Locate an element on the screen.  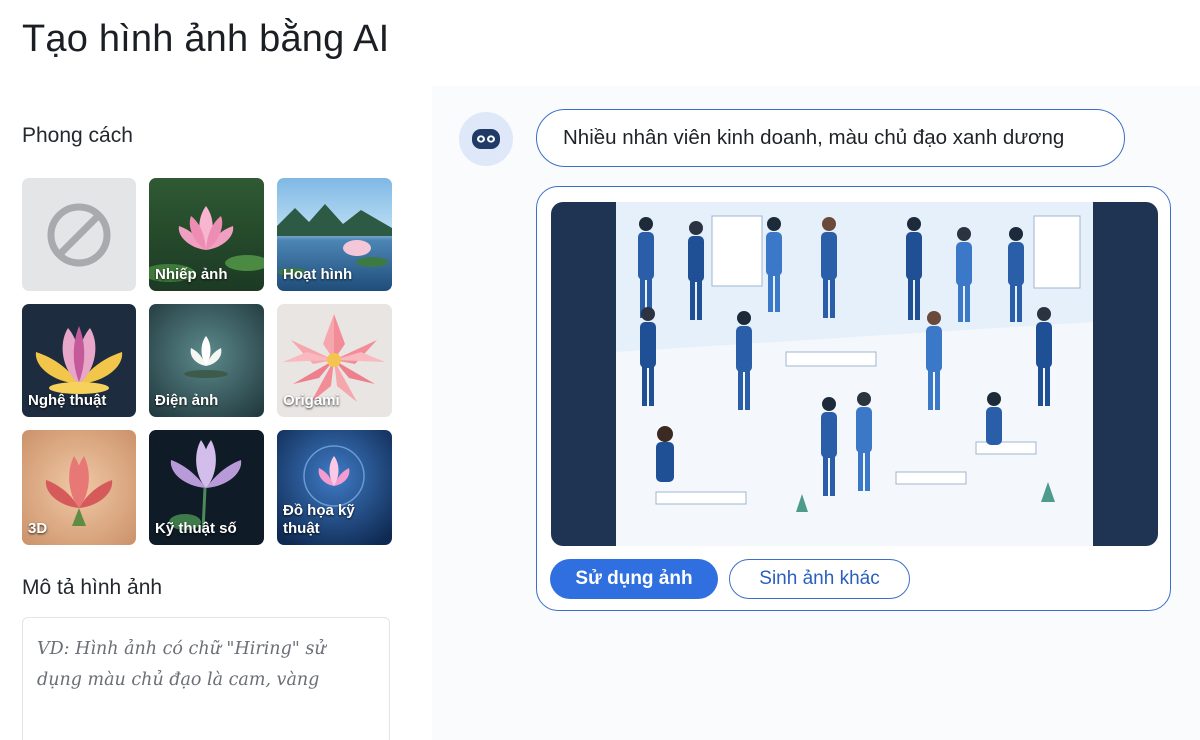
use-image-button: Sử dụng ảnh is located at coordinates (634, 579).